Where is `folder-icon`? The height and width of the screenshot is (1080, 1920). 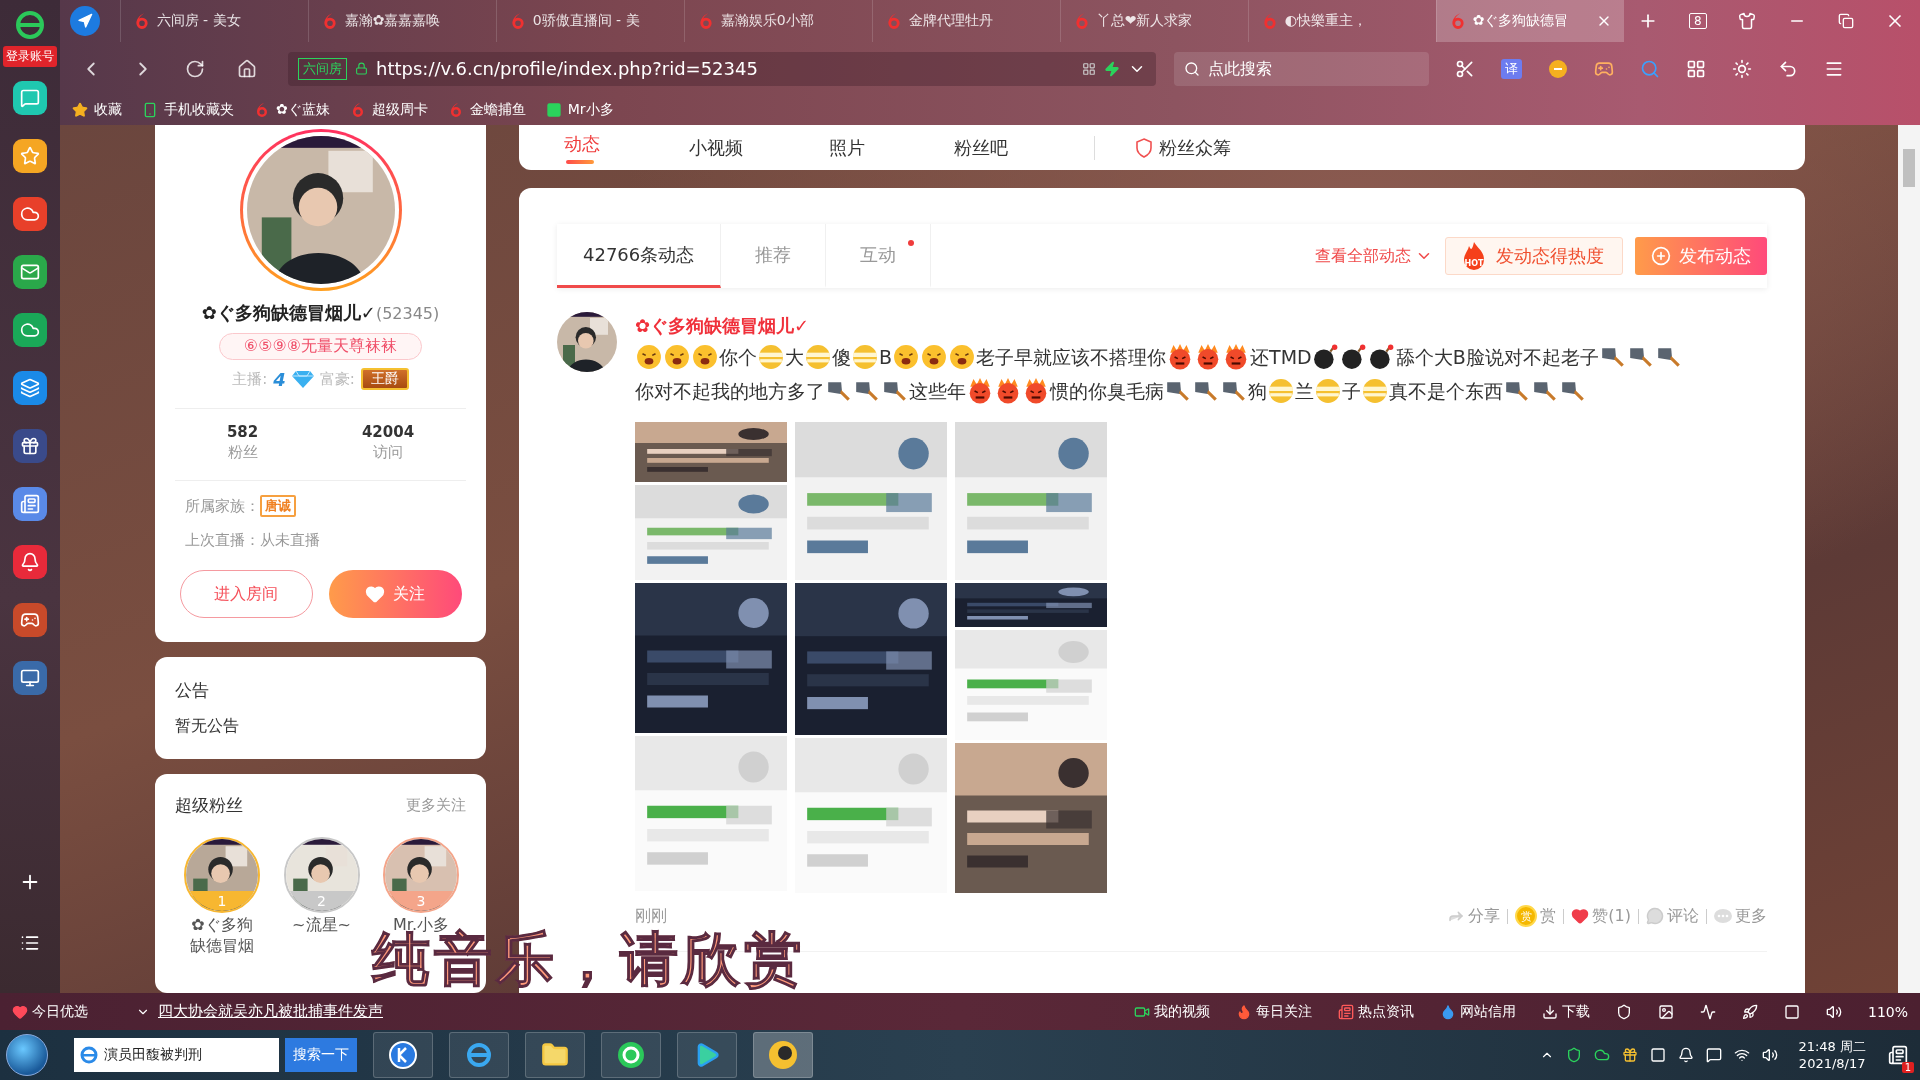
folder-icon is located at coordinates (555, 1055).